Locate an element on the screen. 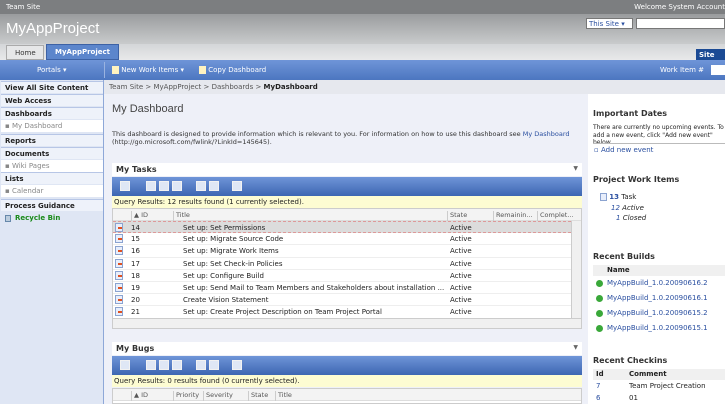  new-work-items-label: New Work Items ▾ is located at coordinates (152, 70).